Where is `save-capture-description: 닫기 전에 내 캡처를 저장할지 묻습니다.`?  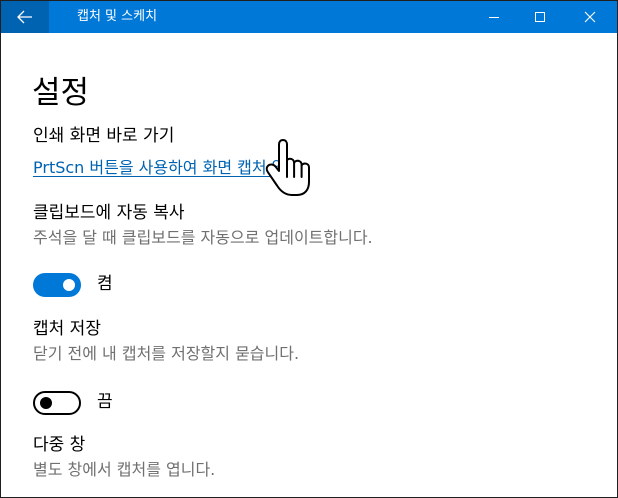 save-capture-description: 닫기 전에 내 캡처를 저장할지 묻습니다. is located at coordinates (166, 353).